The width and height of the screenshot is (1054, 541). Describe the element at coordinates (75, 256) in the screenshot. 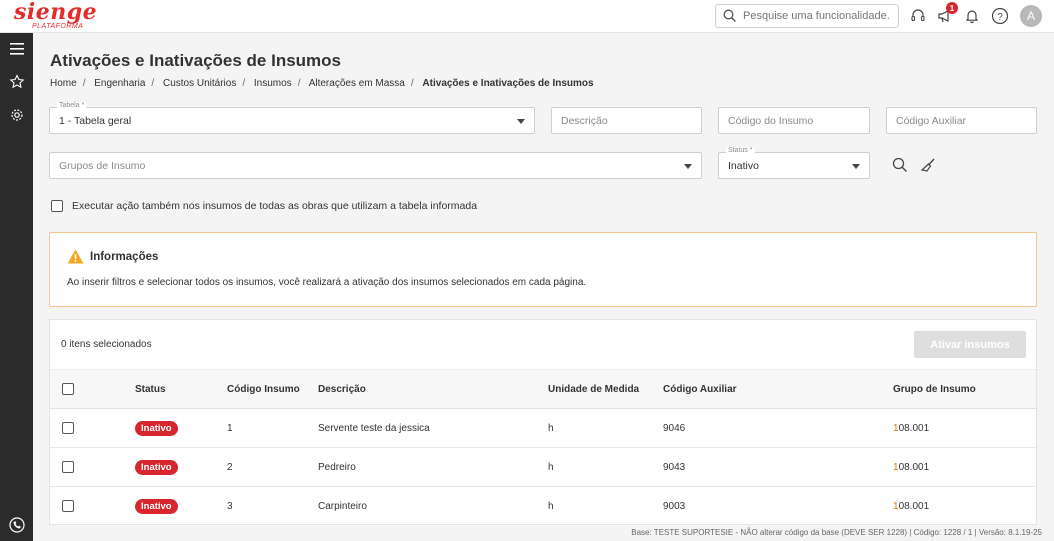

I see `warning-icon` at that location.